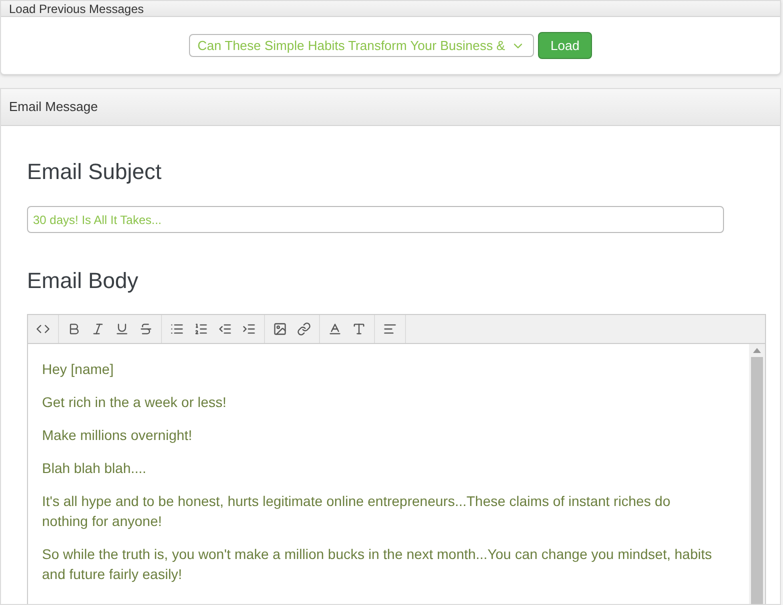  Describe the element at coordinates (76, 9) in the screenshot. I see `panel-title: Load Previous Messages` at that location.